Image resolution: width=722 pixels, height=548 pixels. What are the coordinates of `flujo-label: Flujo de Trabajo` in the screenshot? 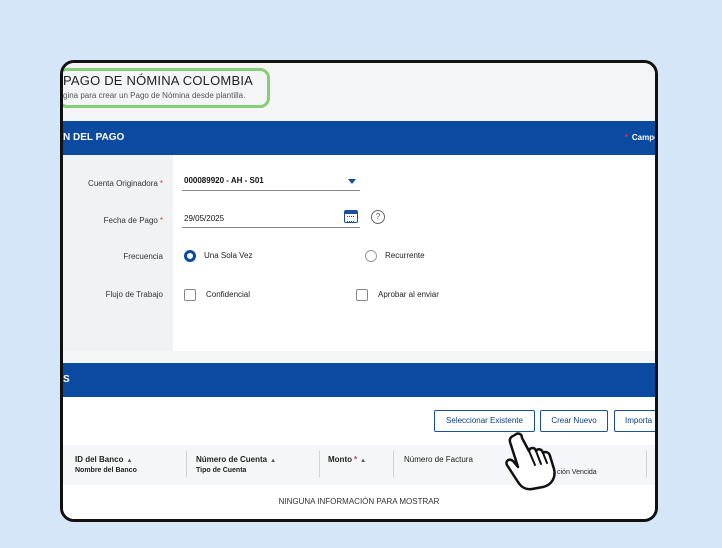 It's located at (134, 294).